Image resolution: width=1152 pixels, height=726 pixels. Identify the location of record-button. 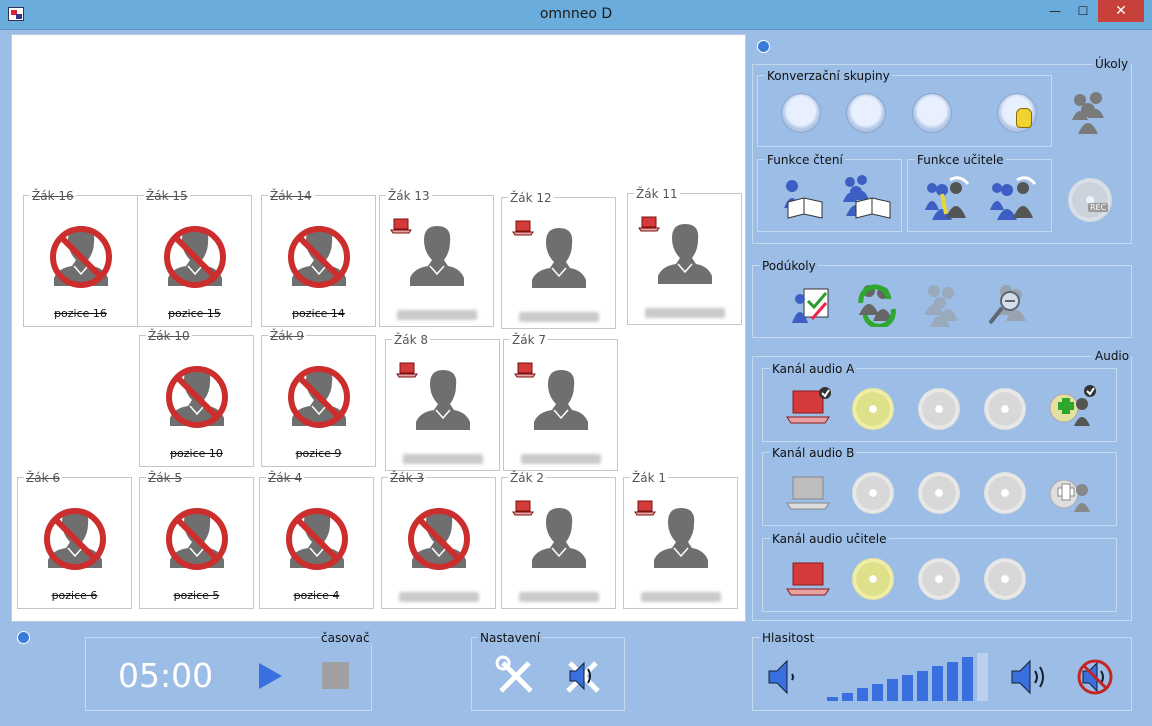
(1090, 200).